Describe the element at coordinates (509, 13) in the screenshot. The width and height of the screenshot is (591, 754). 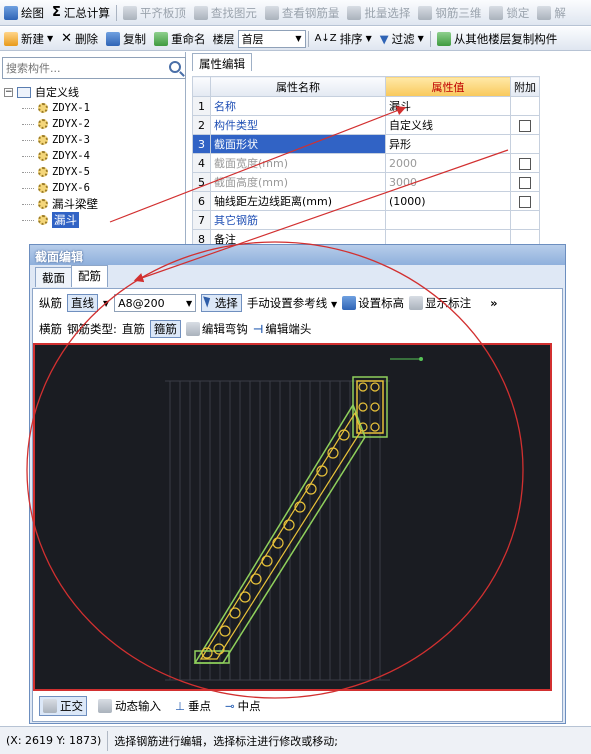
I see `lock-button: 锁定` at that location.